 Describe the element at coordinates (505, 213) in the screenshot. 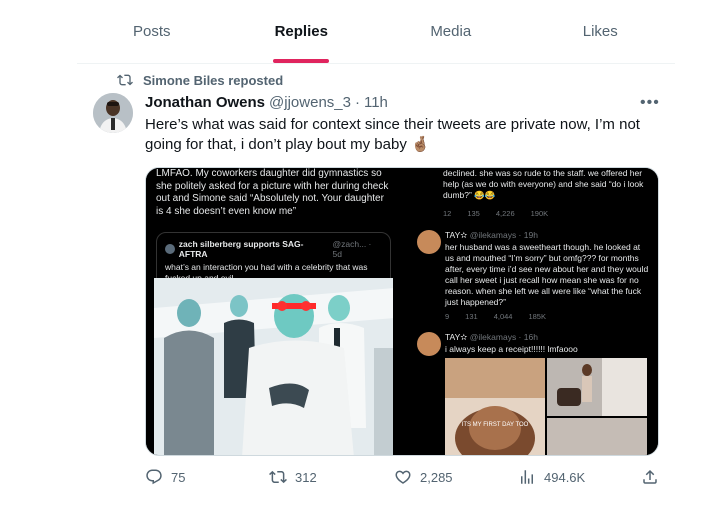

I see `stat-likes: 4,226` at that location.